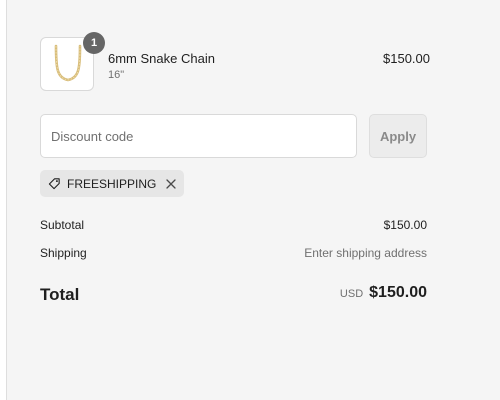 Image resolution: width=500 pixels, height=400 pixels. What do you see at coordinates (406, 58) in the screenshot?
I see `product-price: $150.00` at bounding box center [406, 58].